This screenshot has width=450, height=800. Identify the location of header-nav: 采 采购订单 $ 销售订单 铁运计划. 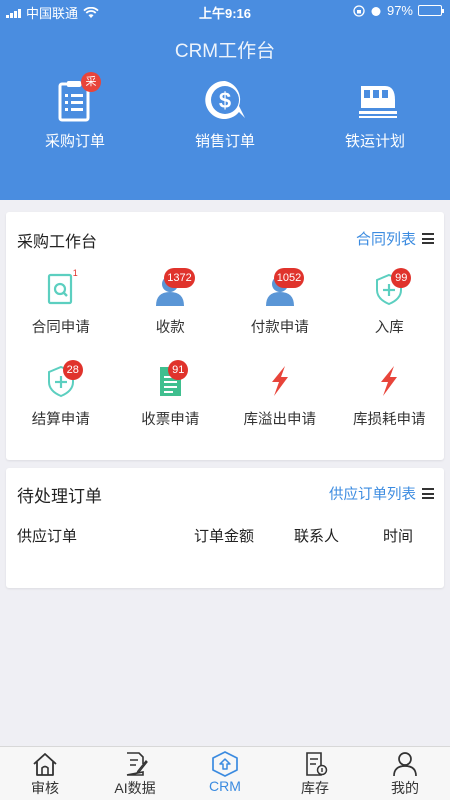
(225, 111).